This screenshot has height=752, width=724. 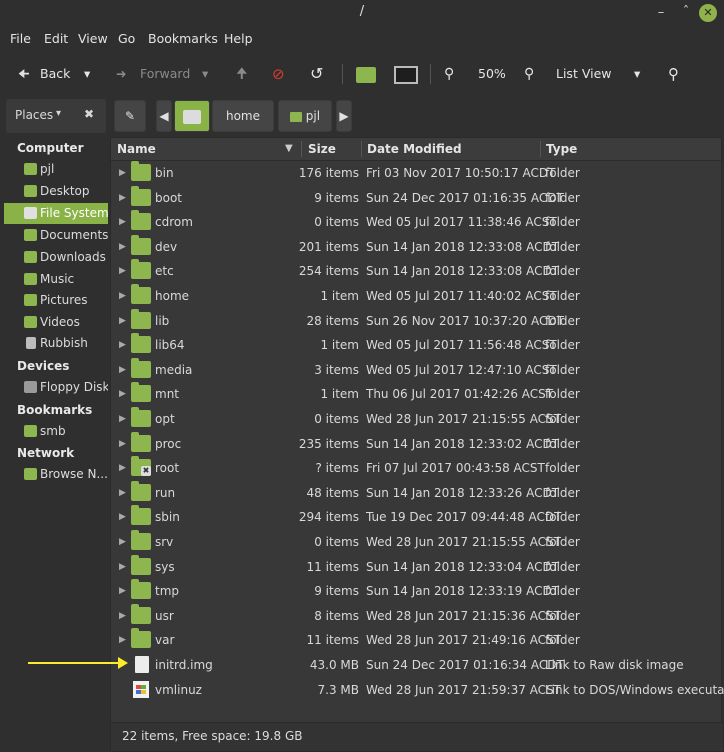 I want to click on file-size: 235 items, so click(x=328, y=443).